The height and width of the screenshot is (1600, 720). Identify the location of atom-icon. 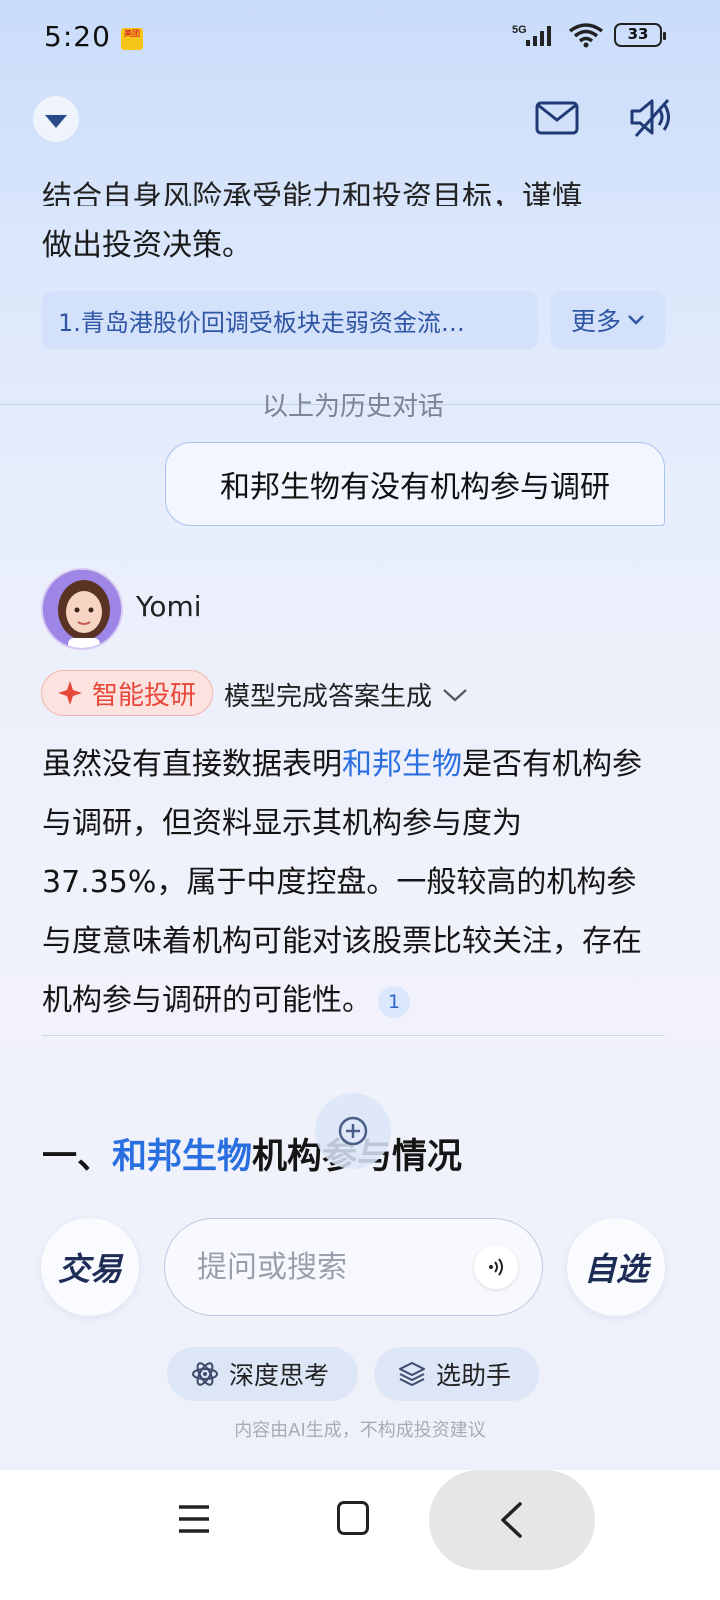
(205, 1374).